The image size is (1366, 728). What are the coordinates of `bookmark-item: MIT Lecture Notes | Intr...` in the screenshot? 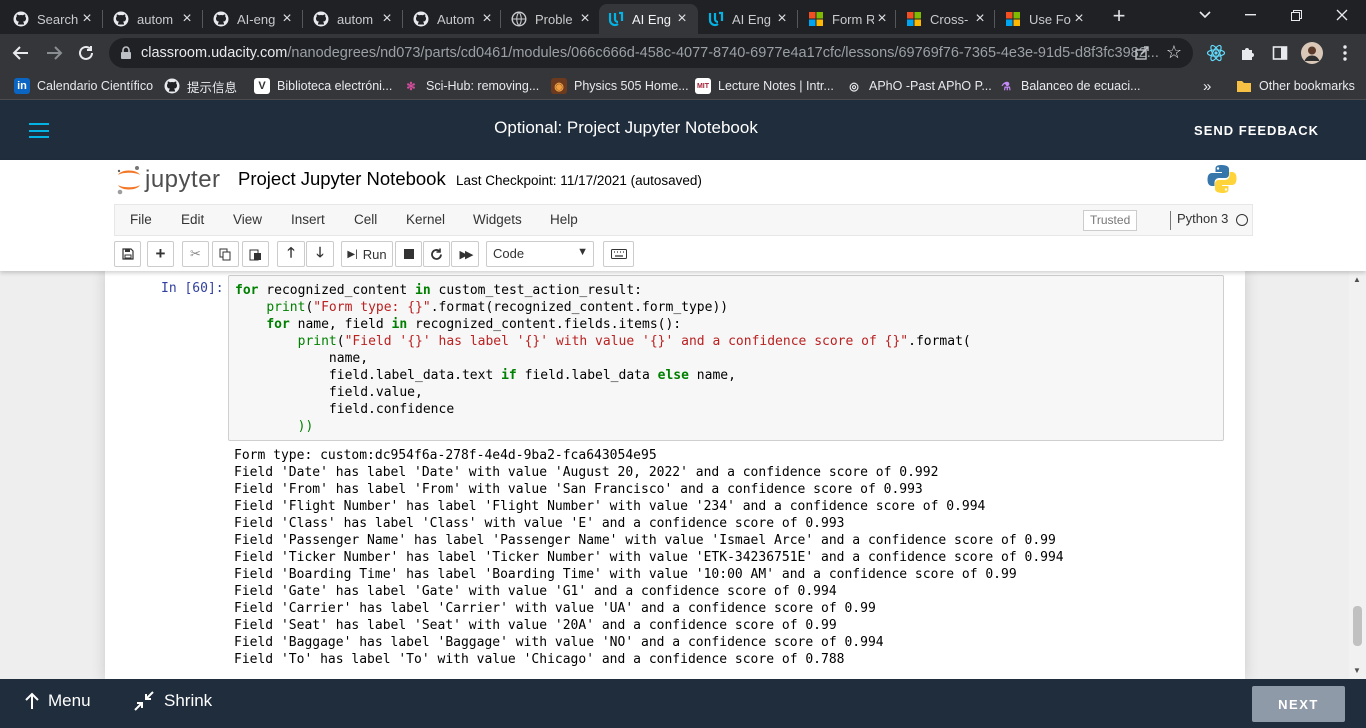 It's located at (764, 86).